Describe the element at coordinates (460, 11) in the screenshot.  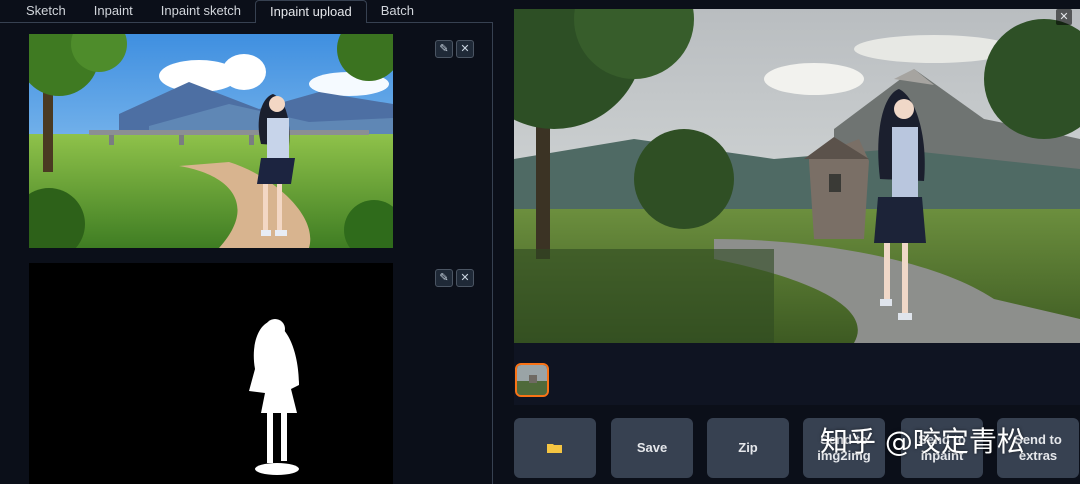
I see `tab-bar-spacer` at that location.